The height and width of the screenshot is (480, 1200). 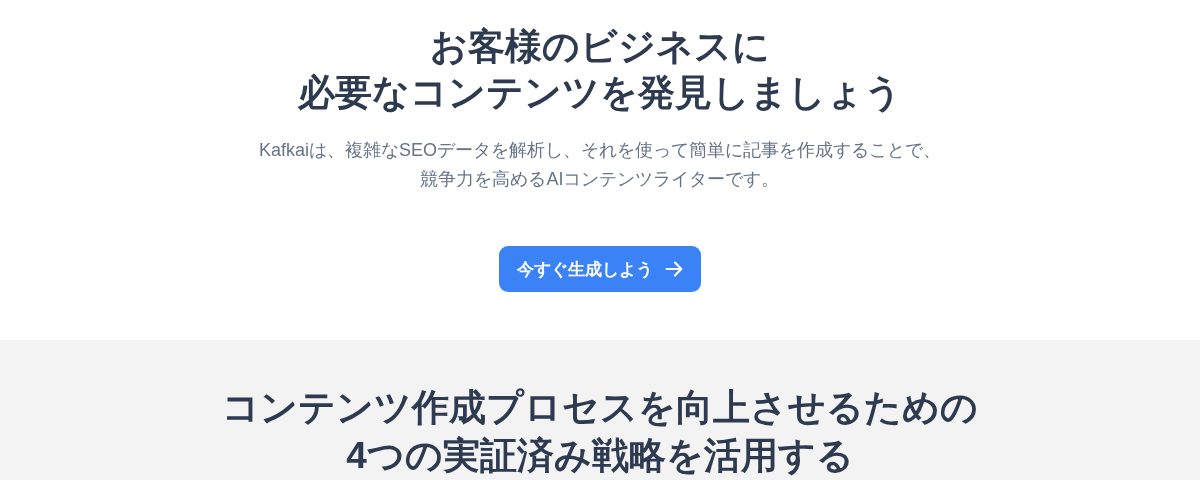 I want to click on hero-heading: お客様のビジネスに 必要なコンテンツを発見しましょう, so click(x=600, y=70).